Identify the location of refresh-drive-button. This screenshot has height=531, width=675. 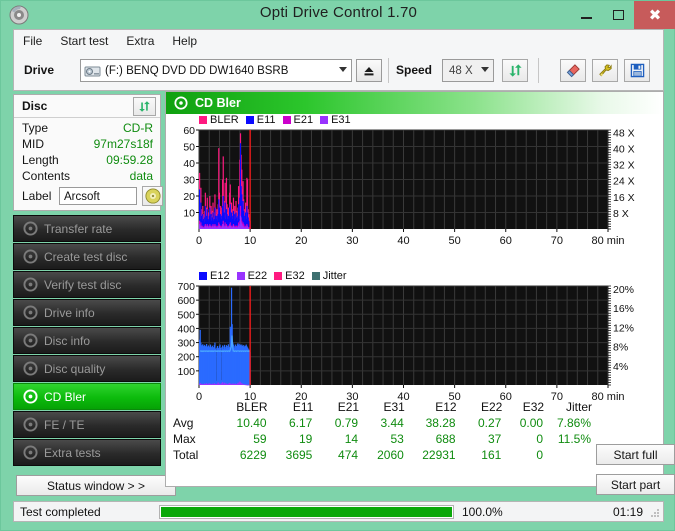
(515, 70).